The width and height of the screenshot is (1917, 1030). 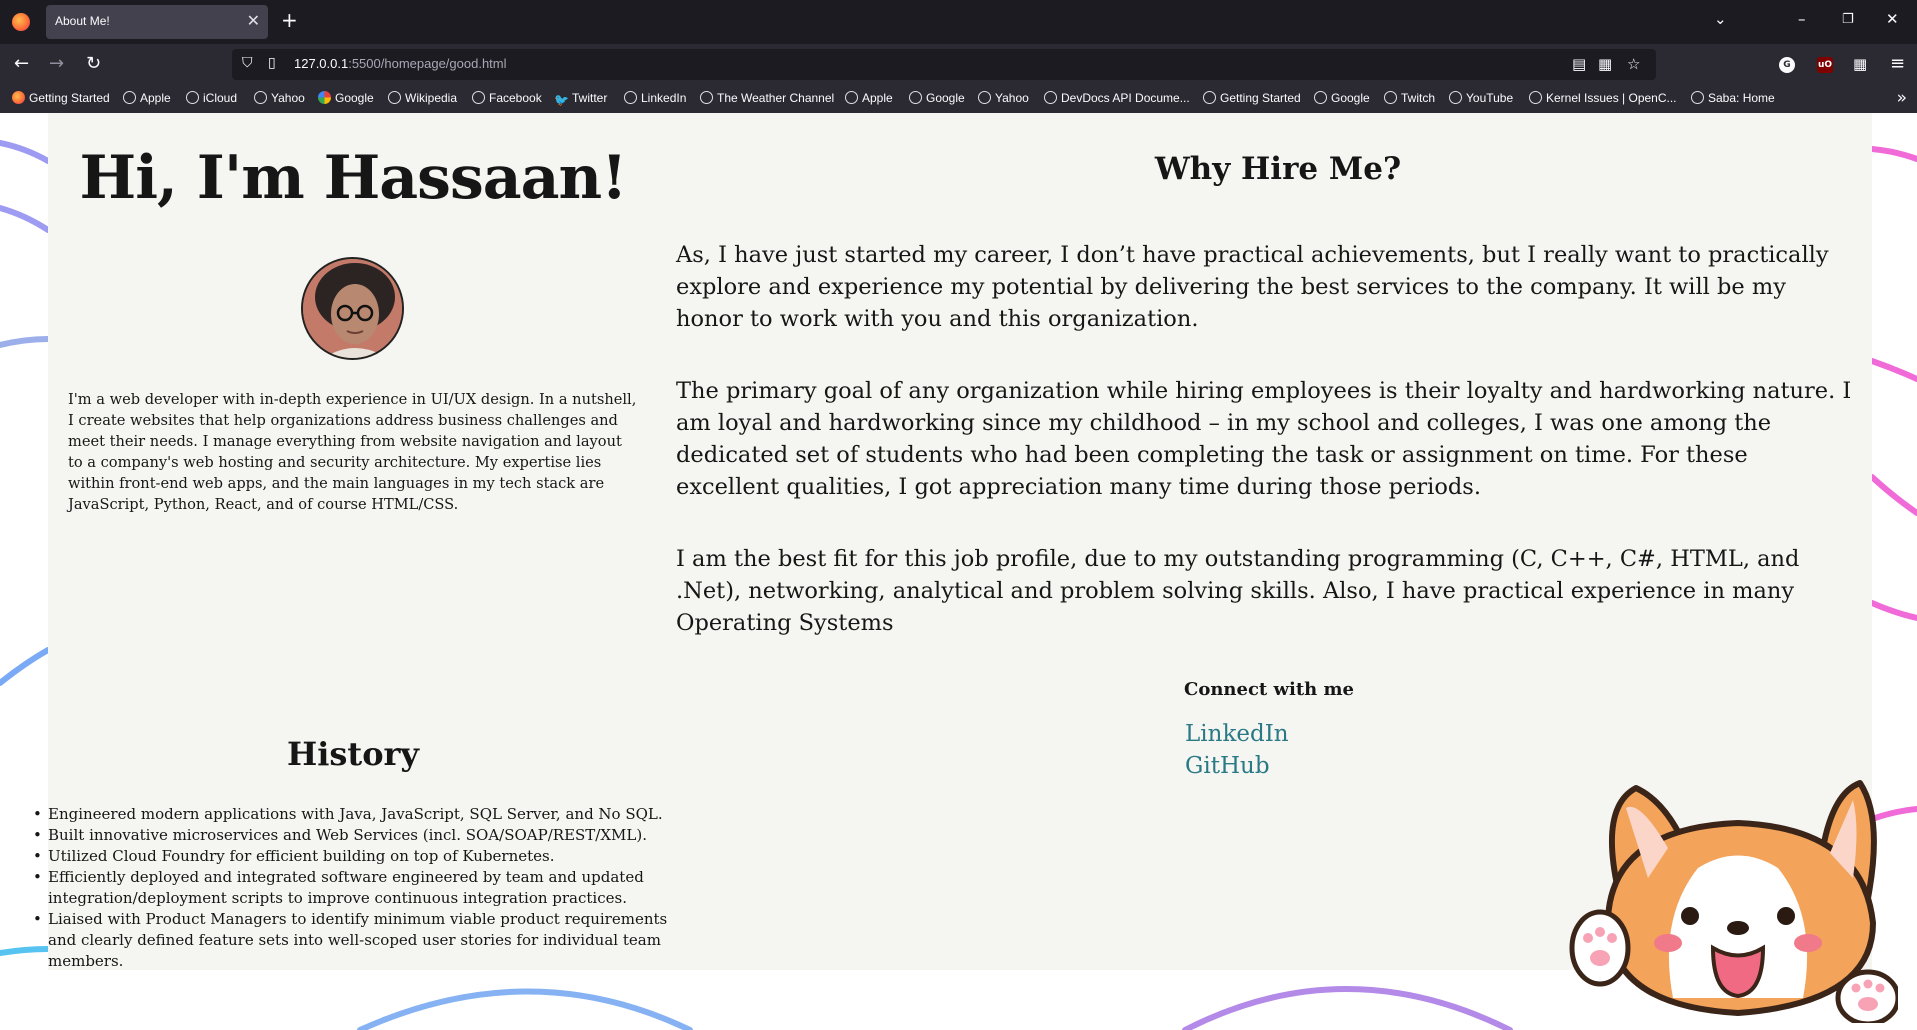 What do you see at coordinates (56, 63) in the screenshot?
I see `forward-icon: →` at bounding box center [56, 63].